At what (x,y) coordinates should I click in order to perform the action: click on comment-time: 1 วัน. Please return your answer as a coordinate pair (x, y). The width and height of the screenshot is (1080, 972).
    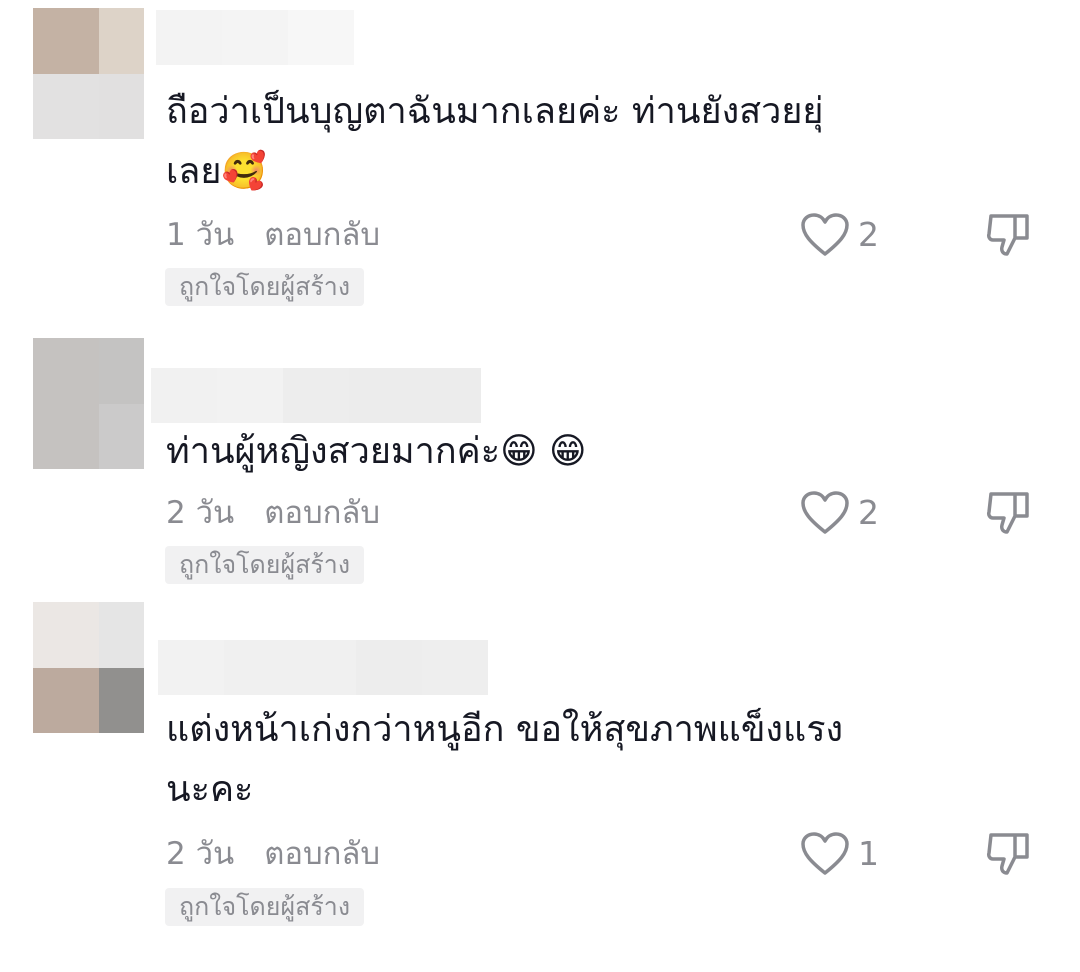
    Looking at the image, I should click on (200, 235).